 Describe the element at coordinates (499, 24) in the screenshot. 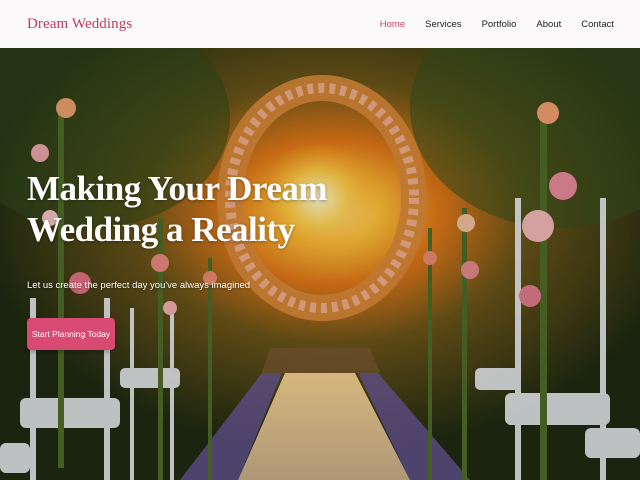

I see `nav-portfolio-link: Portfolio` at that location.